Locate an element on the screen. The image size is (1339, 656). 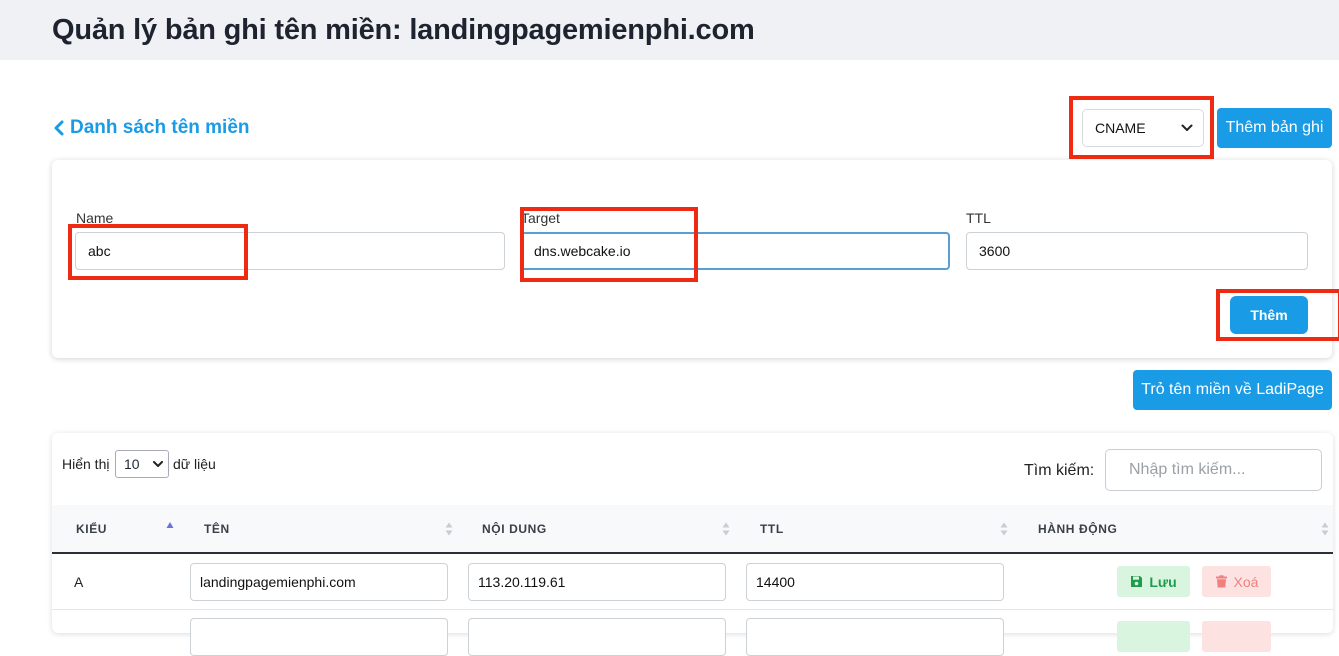
floppy-disk-icon is located at coordinates (1137, 581).